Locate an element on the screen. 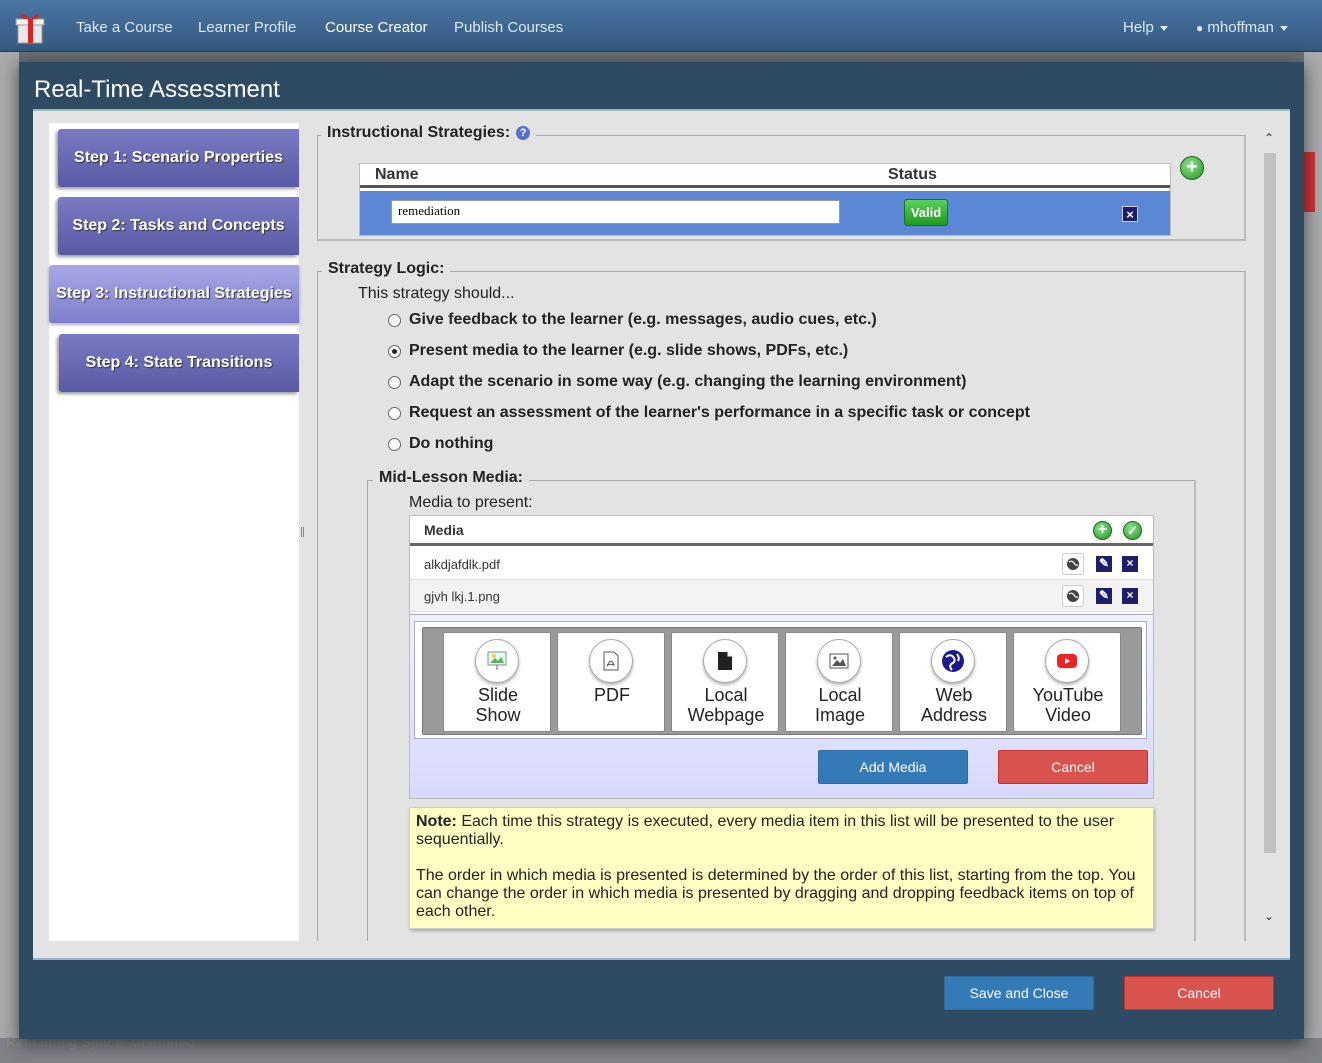 Image resolution: width=1322 pixels, height=1063 pixels. footer-divider is located at coordinates (661, 959).